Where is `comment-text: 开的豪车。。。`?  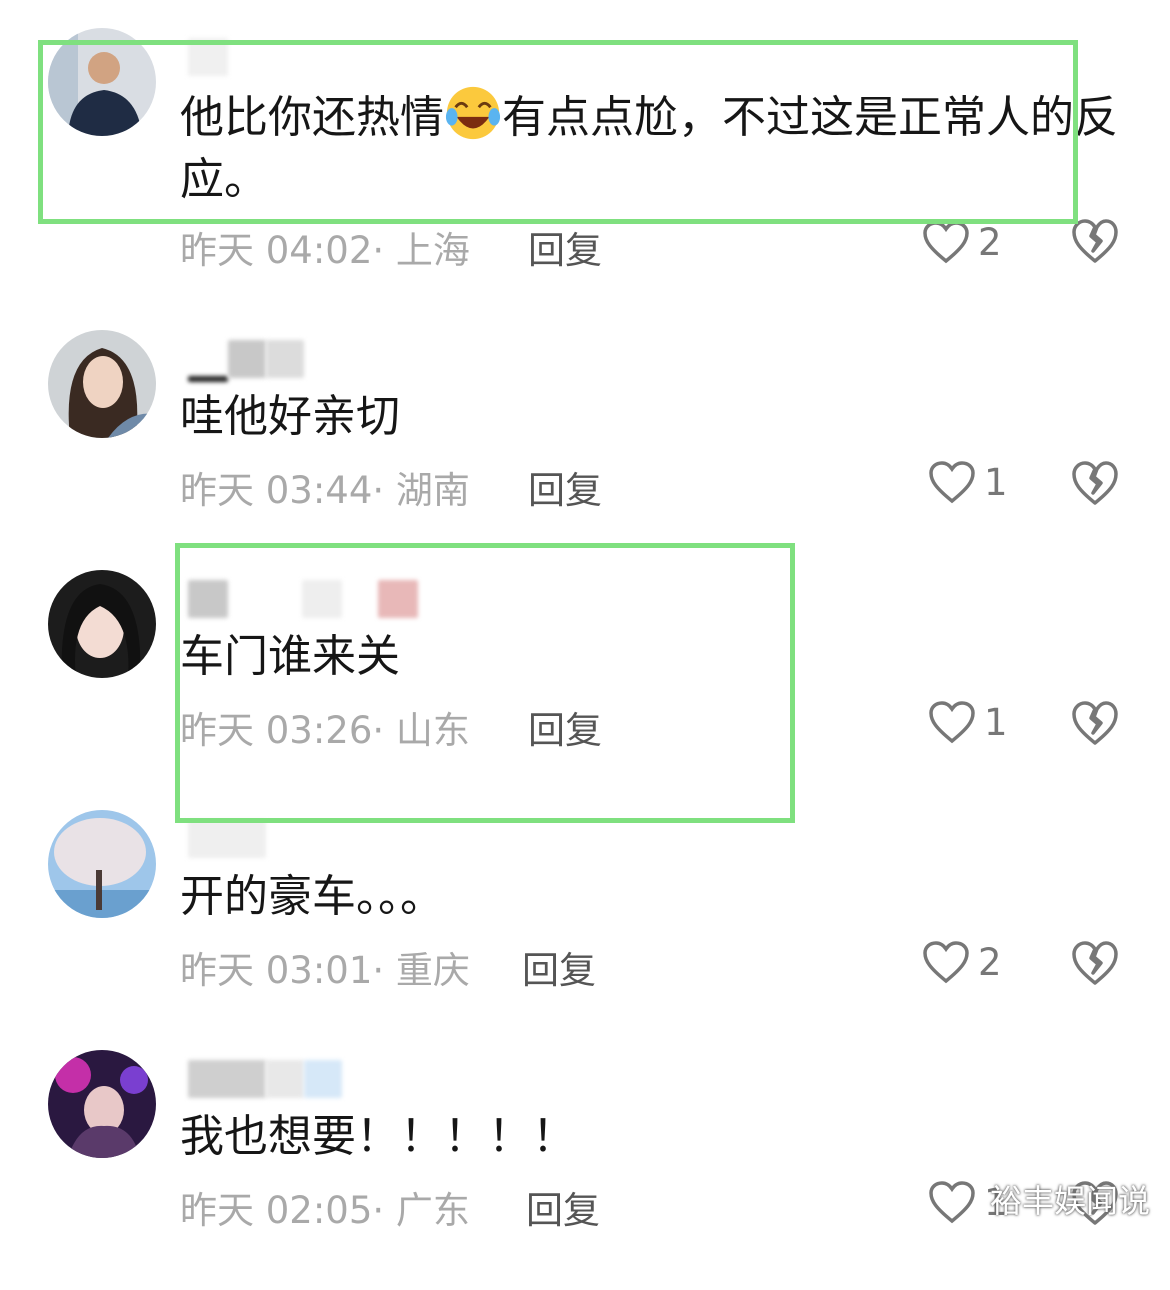 comment-text: 开的豪车。。。 is located at coordinates (312, 896).